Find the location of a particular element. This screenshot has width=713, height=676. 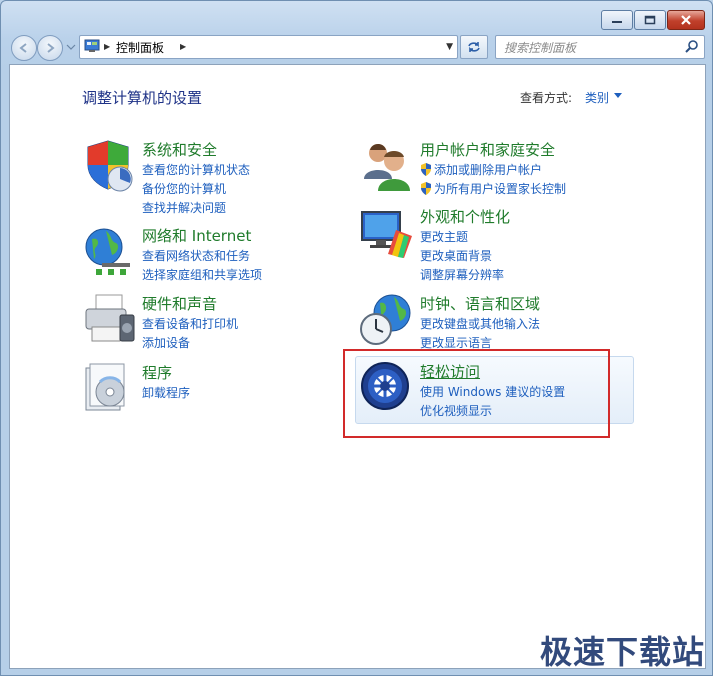

search-input: 搜索控制面板 is located at coordinates (540, 47).